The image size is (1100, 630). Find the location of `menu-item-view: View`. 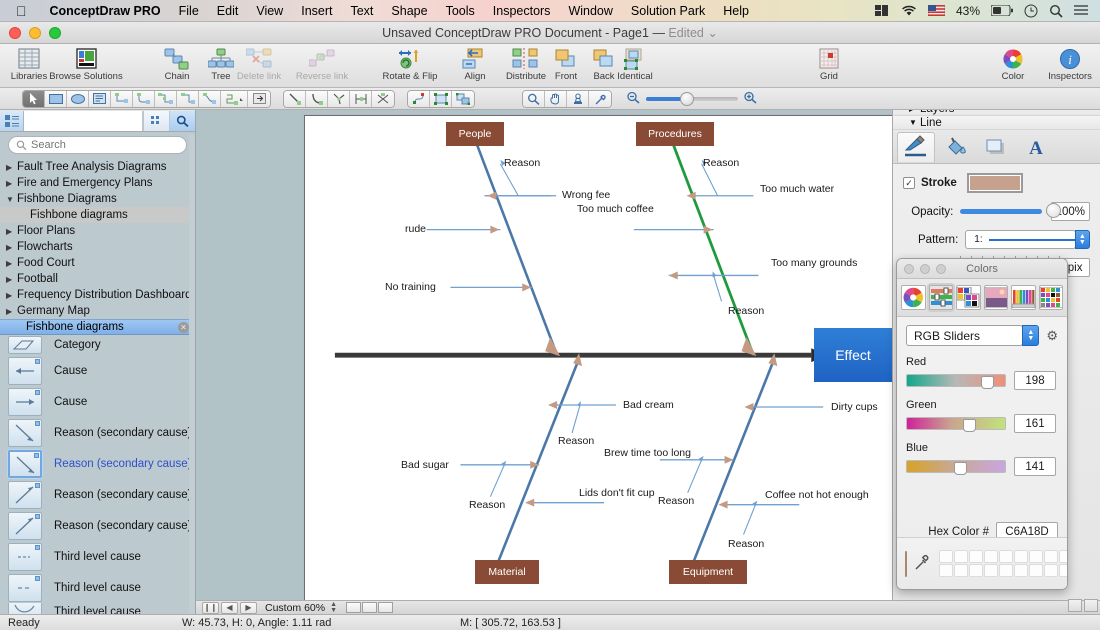

menu-item-view: View is located at coordinates (269, 11).